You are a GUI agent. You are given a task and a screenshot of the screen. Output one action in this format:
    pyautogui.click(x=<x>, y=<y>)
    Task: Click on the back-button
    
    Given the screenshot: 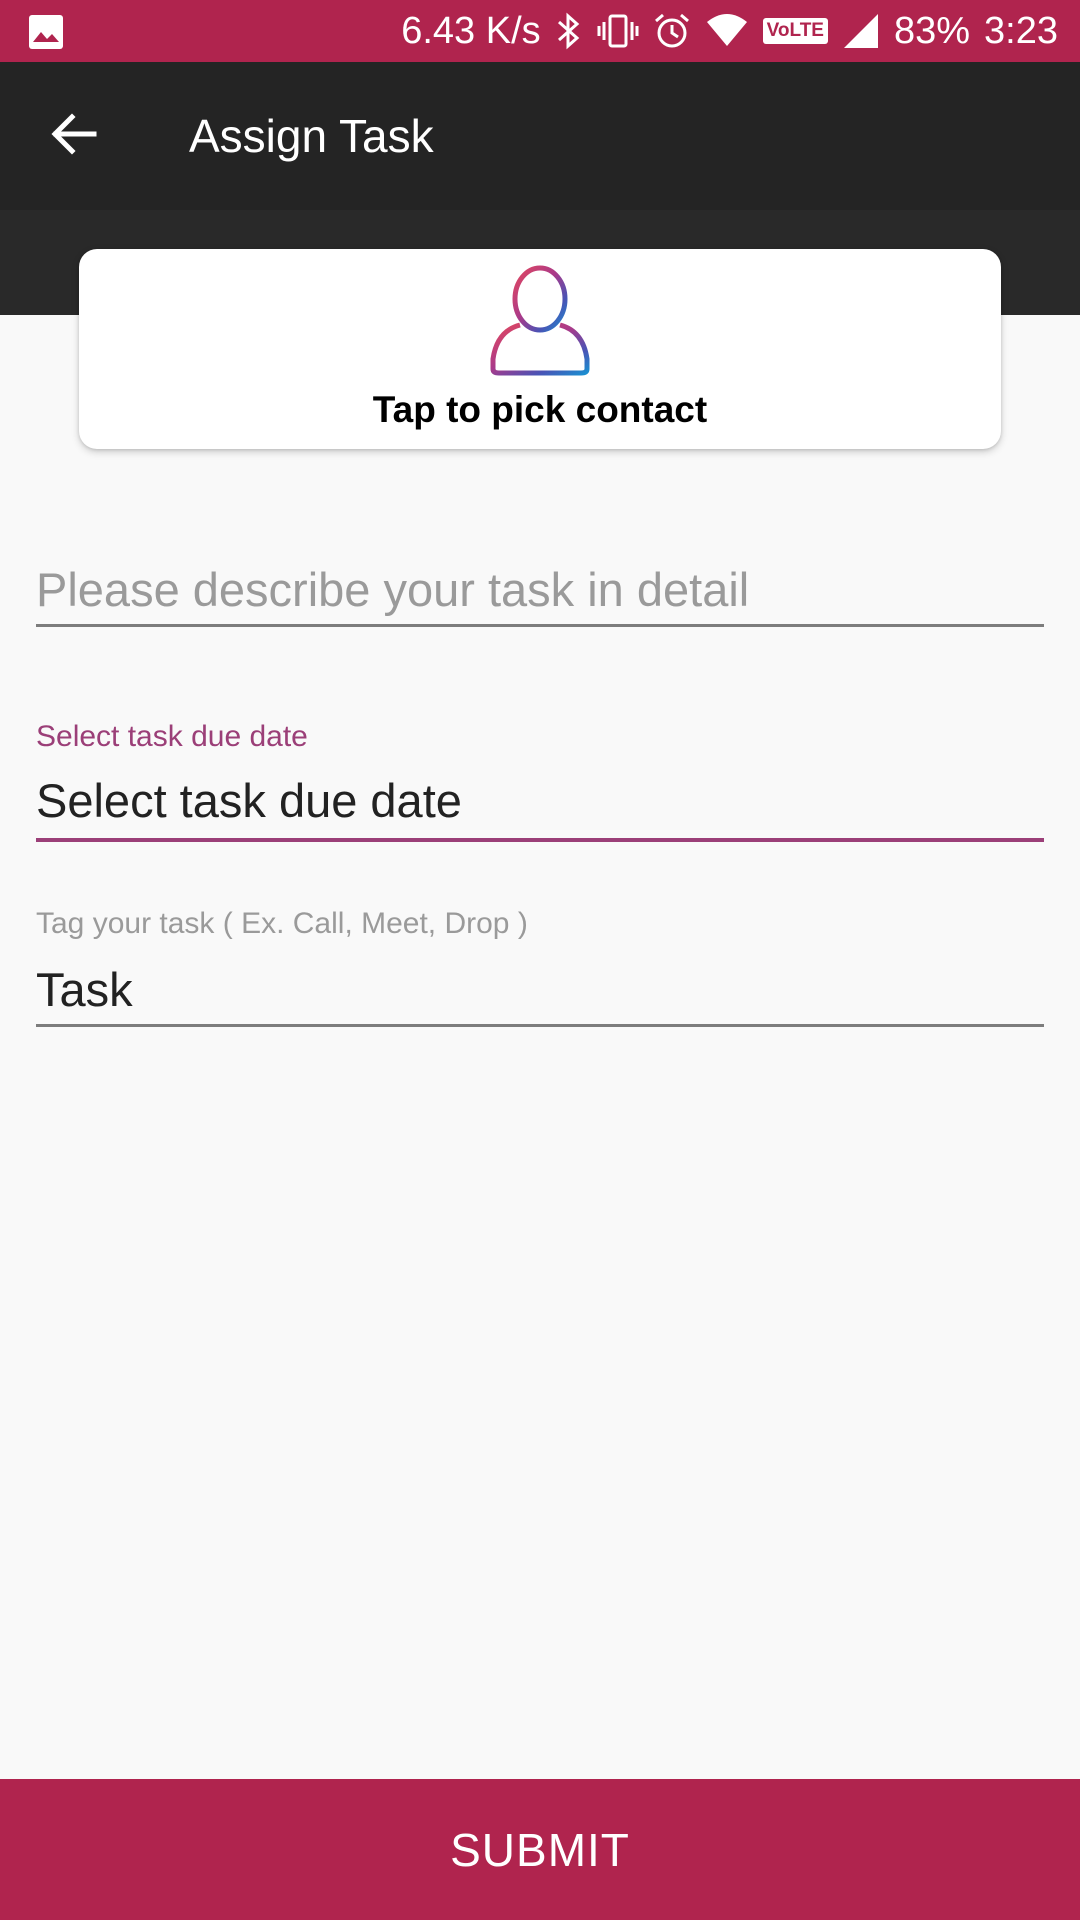 What is the action you would take?
    pyautogui.click(x=74, y=136)
    